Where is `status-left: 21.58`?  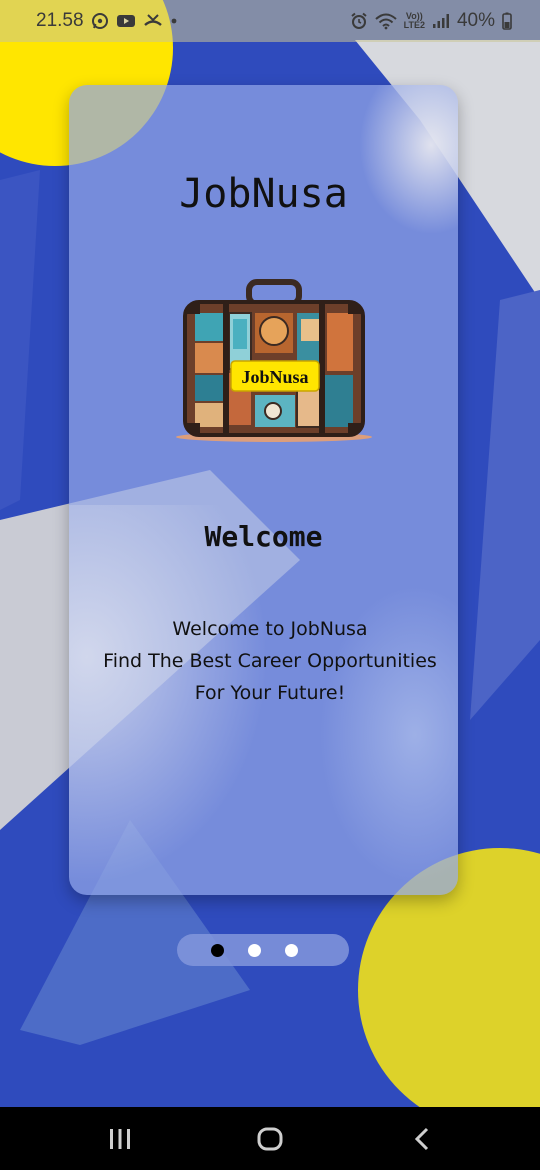
status-left: 21.58 is located at coordinates (107, 21).